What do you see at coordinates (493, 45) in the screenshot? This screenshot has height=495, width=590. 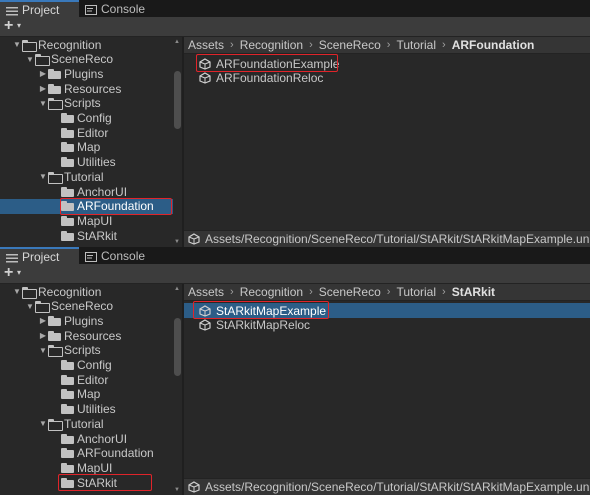 I see `breadcrumb-item: ARFoundation` at bounding box center [493, 45].